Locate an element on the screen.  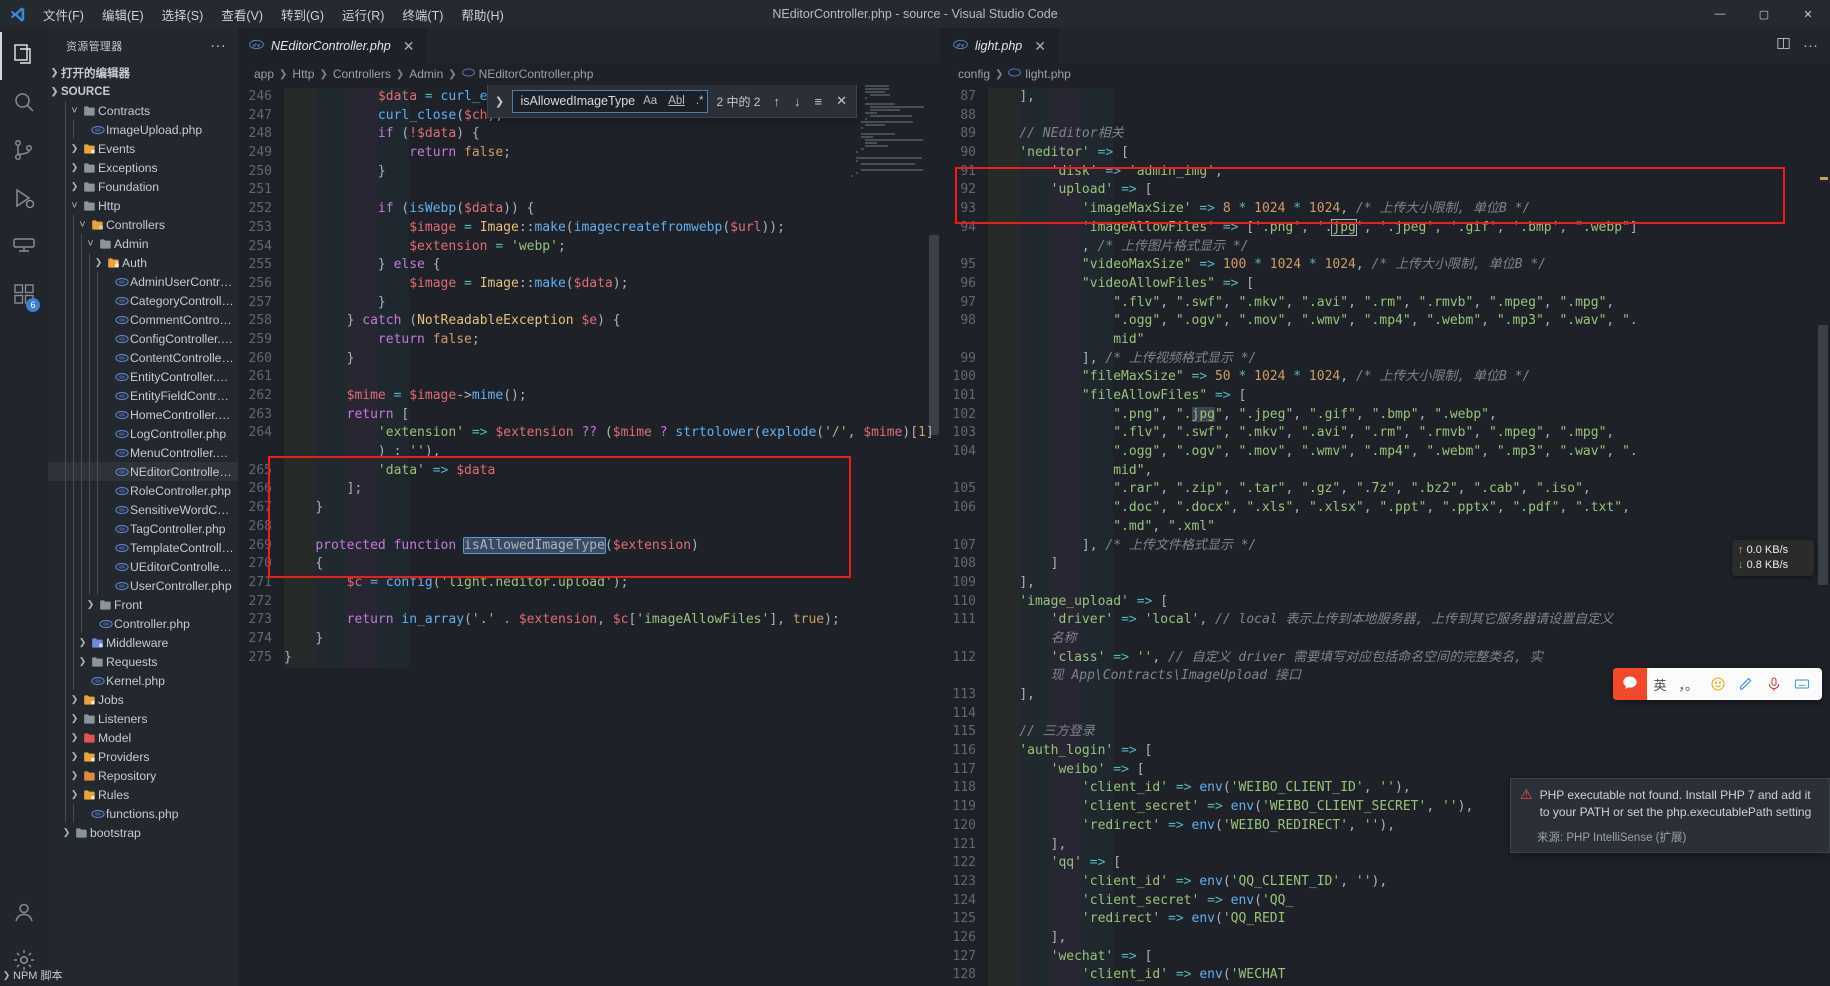
find-previous-button: ↑ is located at coordinates (777, 101).